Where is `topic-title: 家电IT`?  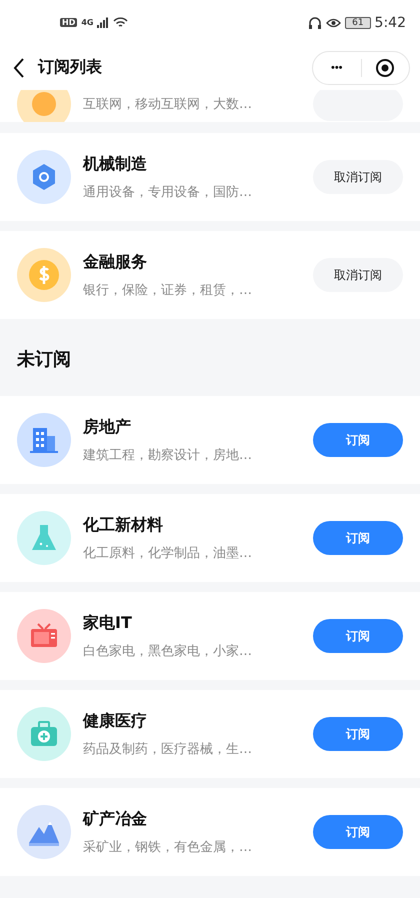
topic-title: 家电IT is located at coordinates (108, 623).